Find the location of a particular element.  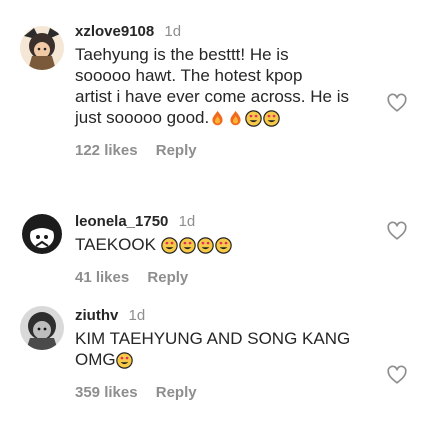

username-link: ziuthv is located at coordinates (96, 315).